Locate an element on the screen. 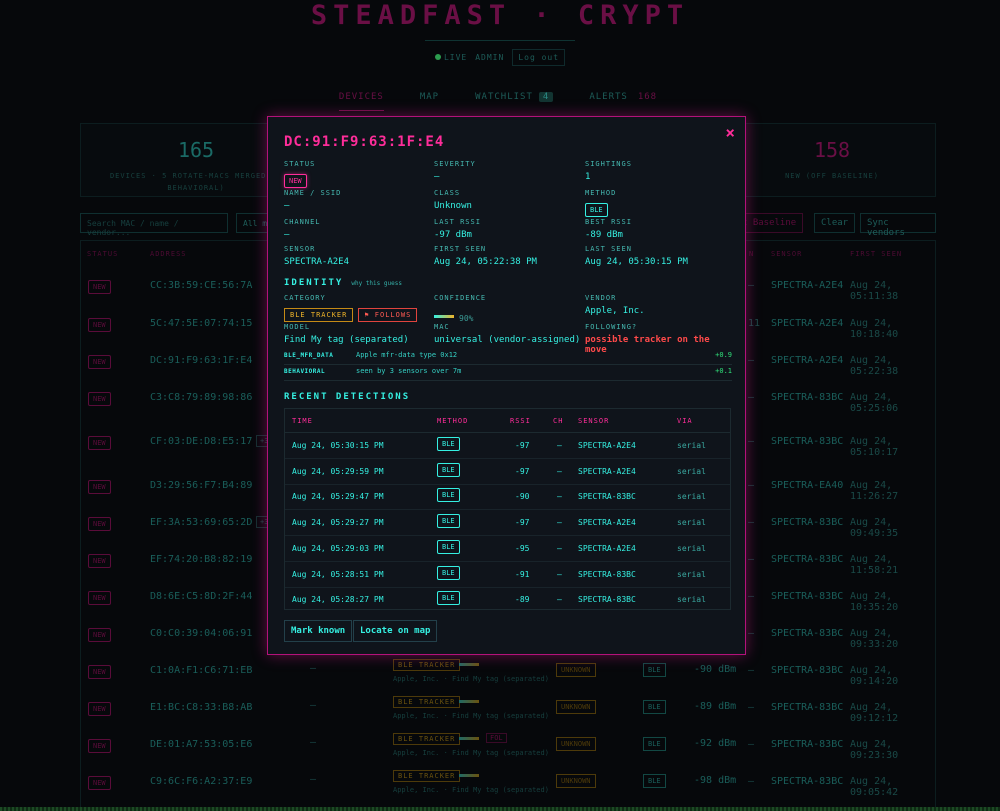 The image size is (1000, 811). field-best-rssi: BEST RSSI -89 dBm is located at coordinates (608, 229).